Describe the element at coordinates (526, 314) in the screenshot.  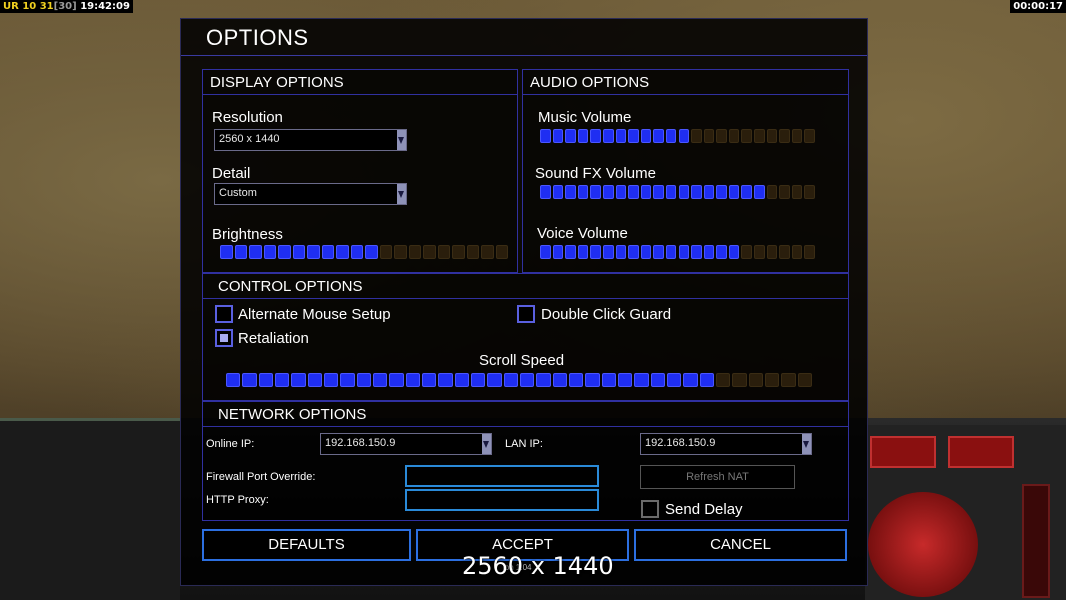
I see `double-click-guard-checkbox` at that location.